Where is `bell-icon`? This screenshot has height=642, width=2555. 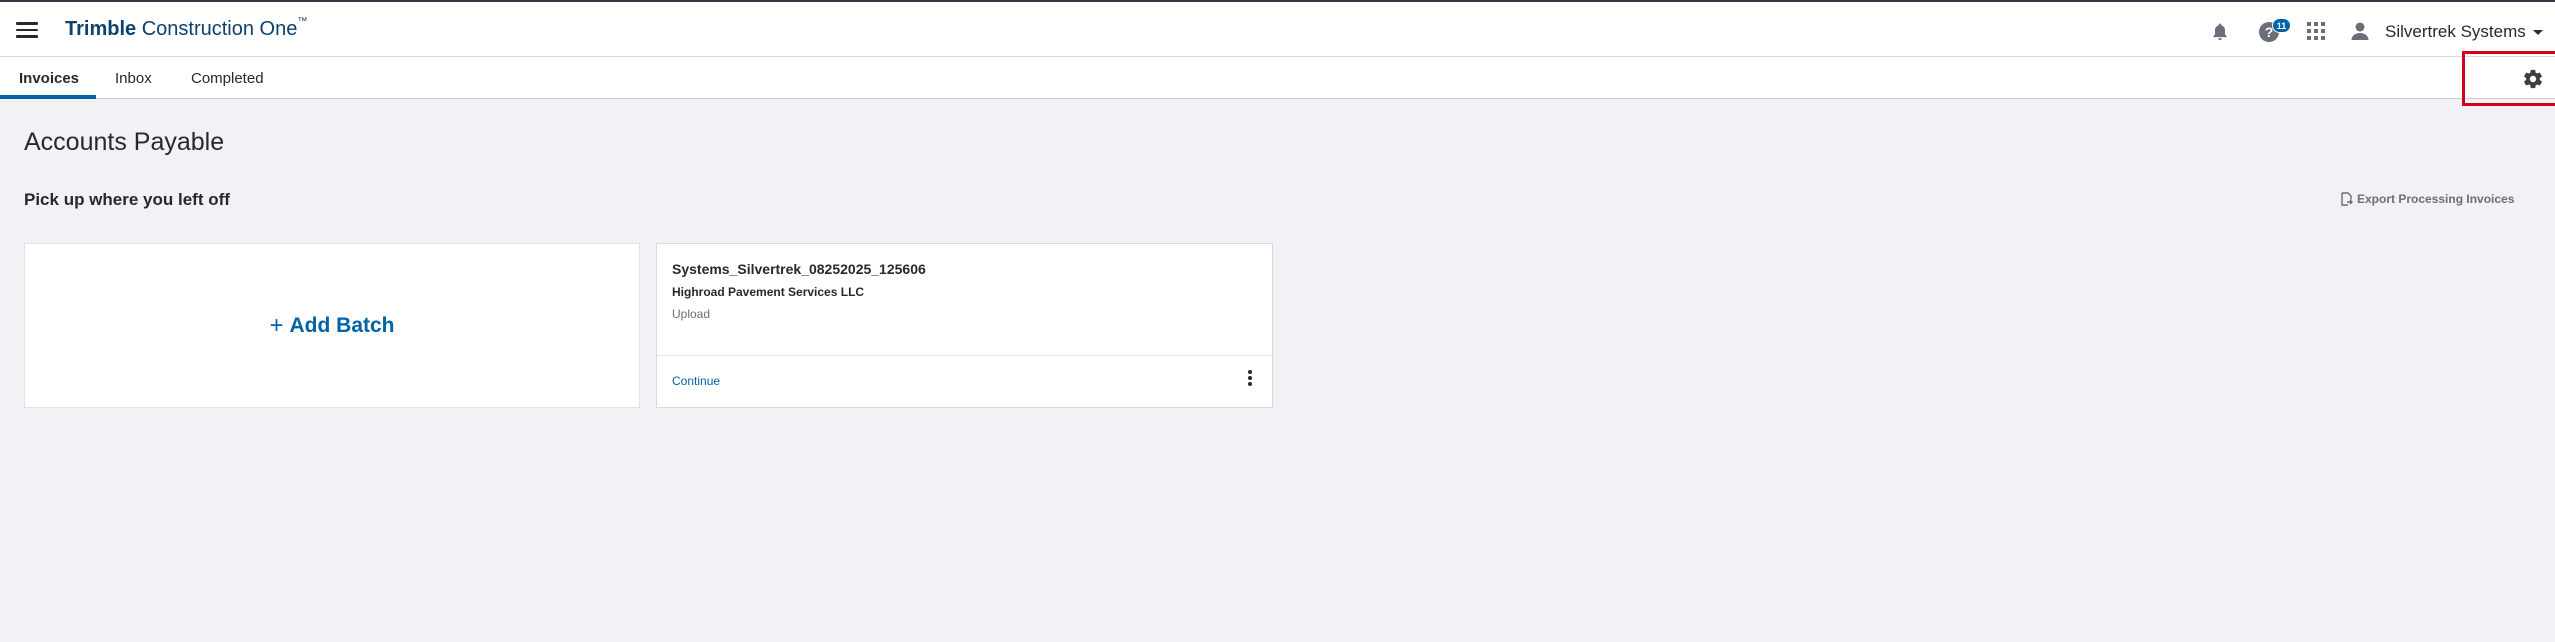 bell-icon is located at coordinates (2220, 32).